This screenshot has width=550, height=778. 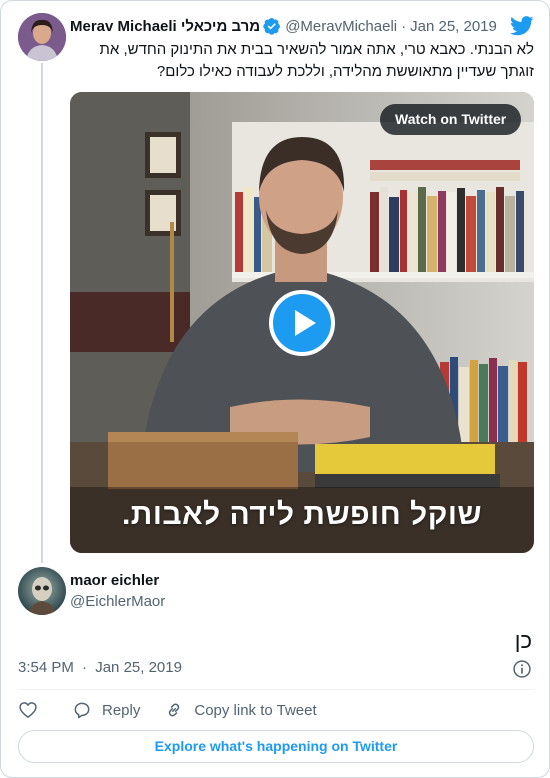 I want to click on author-name: Merav Michaeli מרב מיכאלי, so click(x=165, y=26).